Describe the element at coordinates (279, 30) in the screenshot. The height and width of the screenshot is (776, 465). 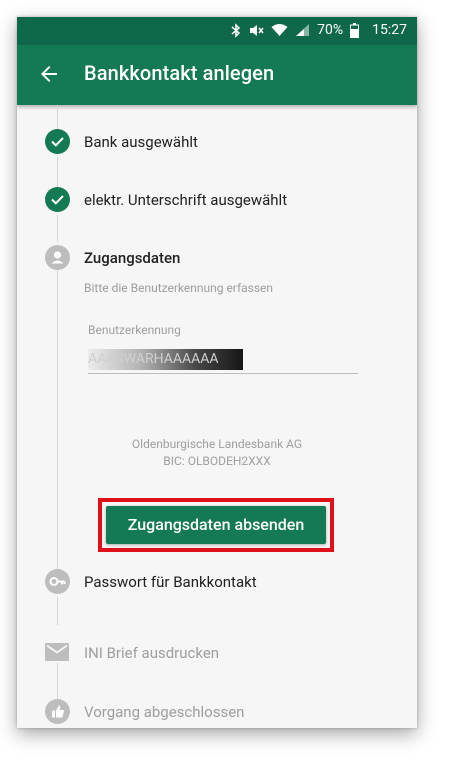
I see `wifi-icon` at that location.